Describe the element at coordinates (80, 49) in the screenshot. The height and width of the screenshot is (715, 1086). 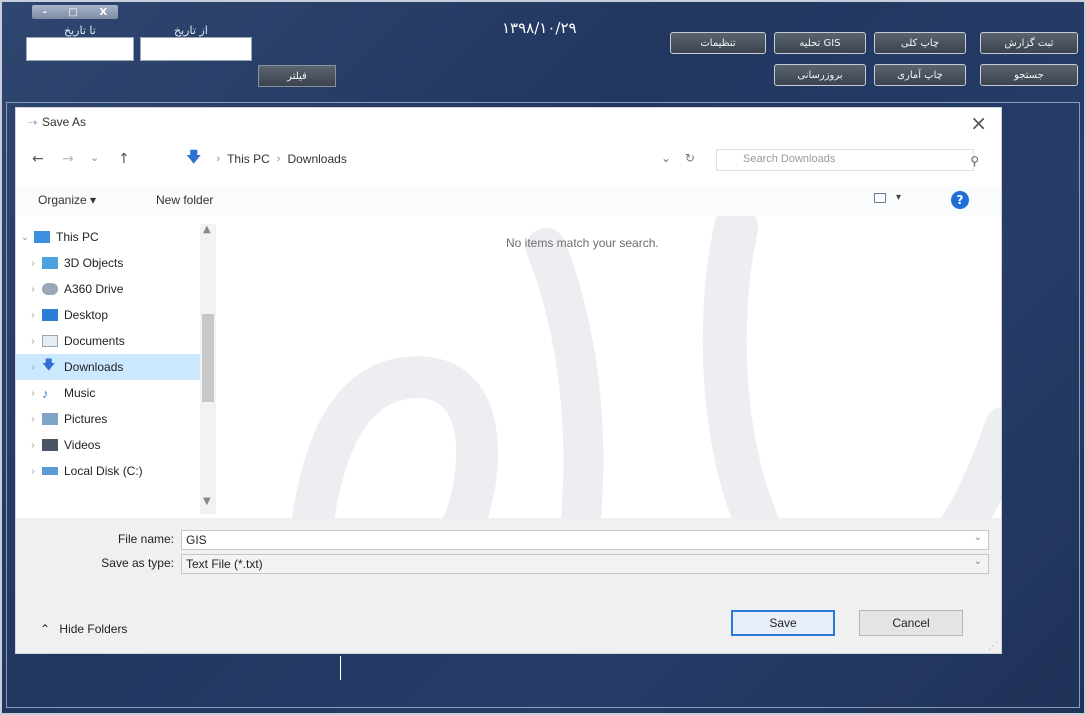
I see `to-date-input` at that location.